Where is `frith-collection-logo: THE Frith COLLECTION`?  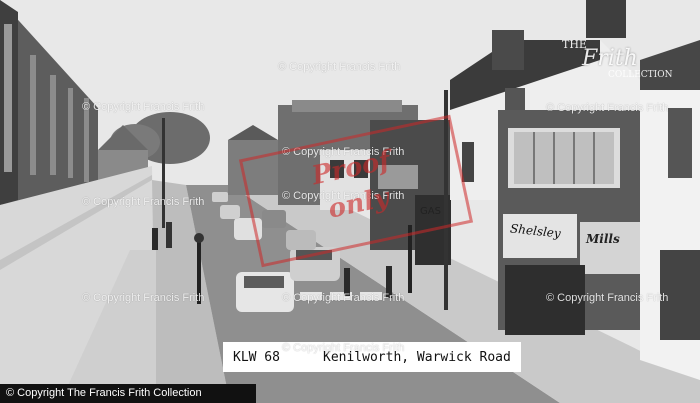 frith-collection-logo: THE Frith COLLECTION is located at coordinates (621, 56).